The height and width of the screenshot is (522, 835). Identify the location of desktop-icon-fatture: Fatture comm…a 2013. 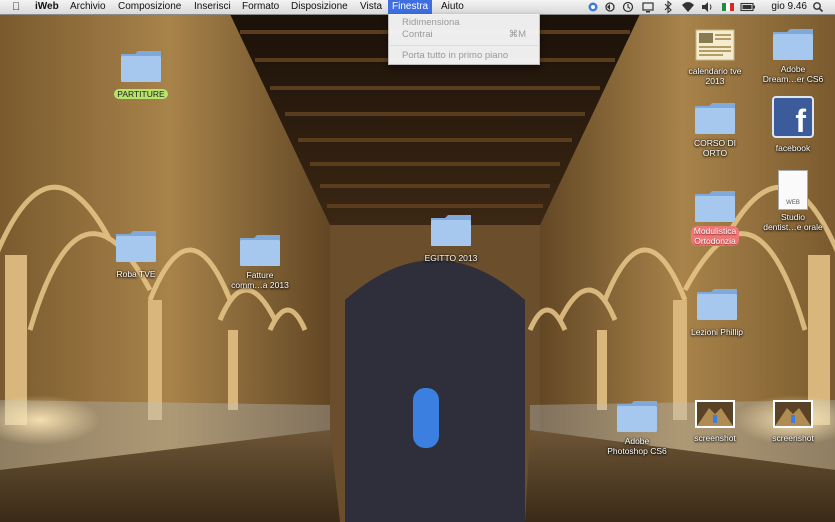
(260, 262).